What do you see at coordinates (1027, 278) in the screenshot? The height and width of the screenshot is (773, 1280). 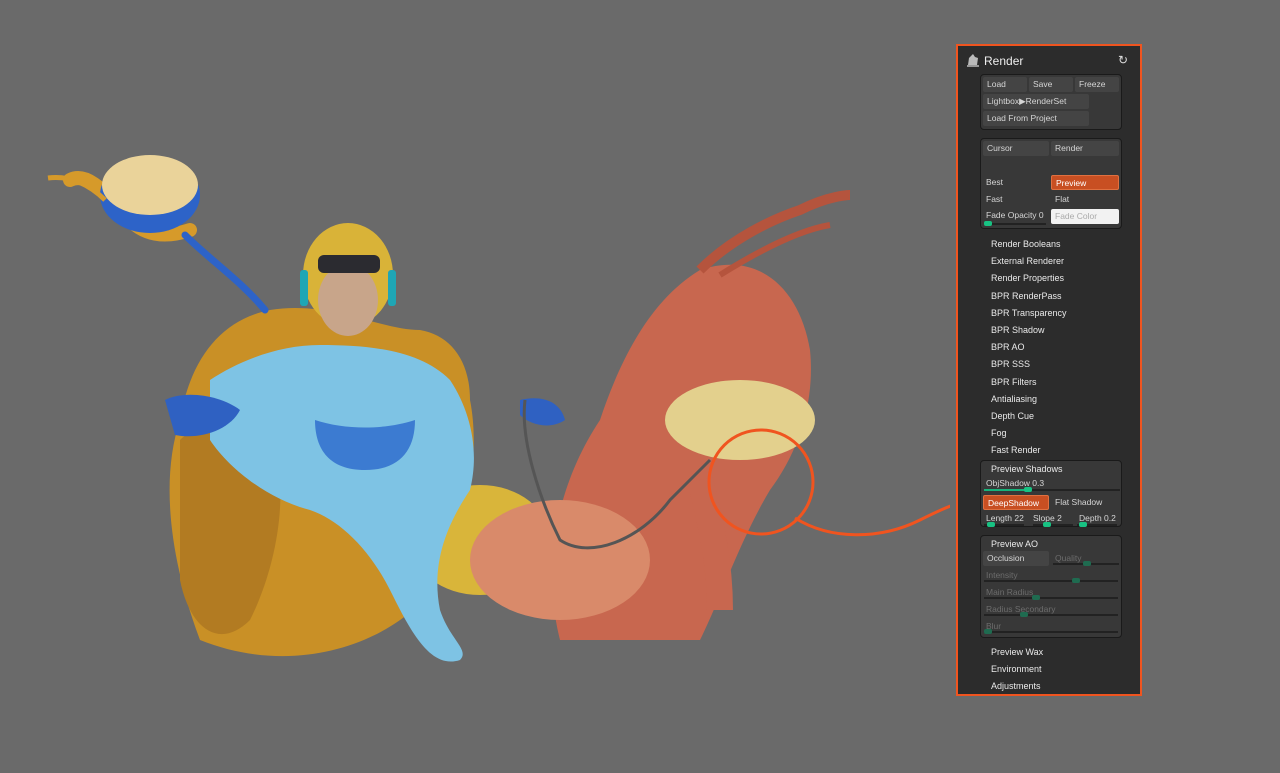 I see `menu-item-render-properties: Render Properties` at bounding box center [1027, 278].